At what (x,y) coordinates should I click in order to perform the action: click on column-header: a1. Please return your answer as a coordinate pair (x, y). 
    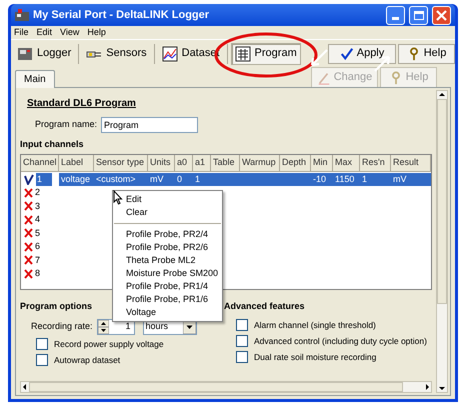
    Looking at the image, I should click on (202, 163).